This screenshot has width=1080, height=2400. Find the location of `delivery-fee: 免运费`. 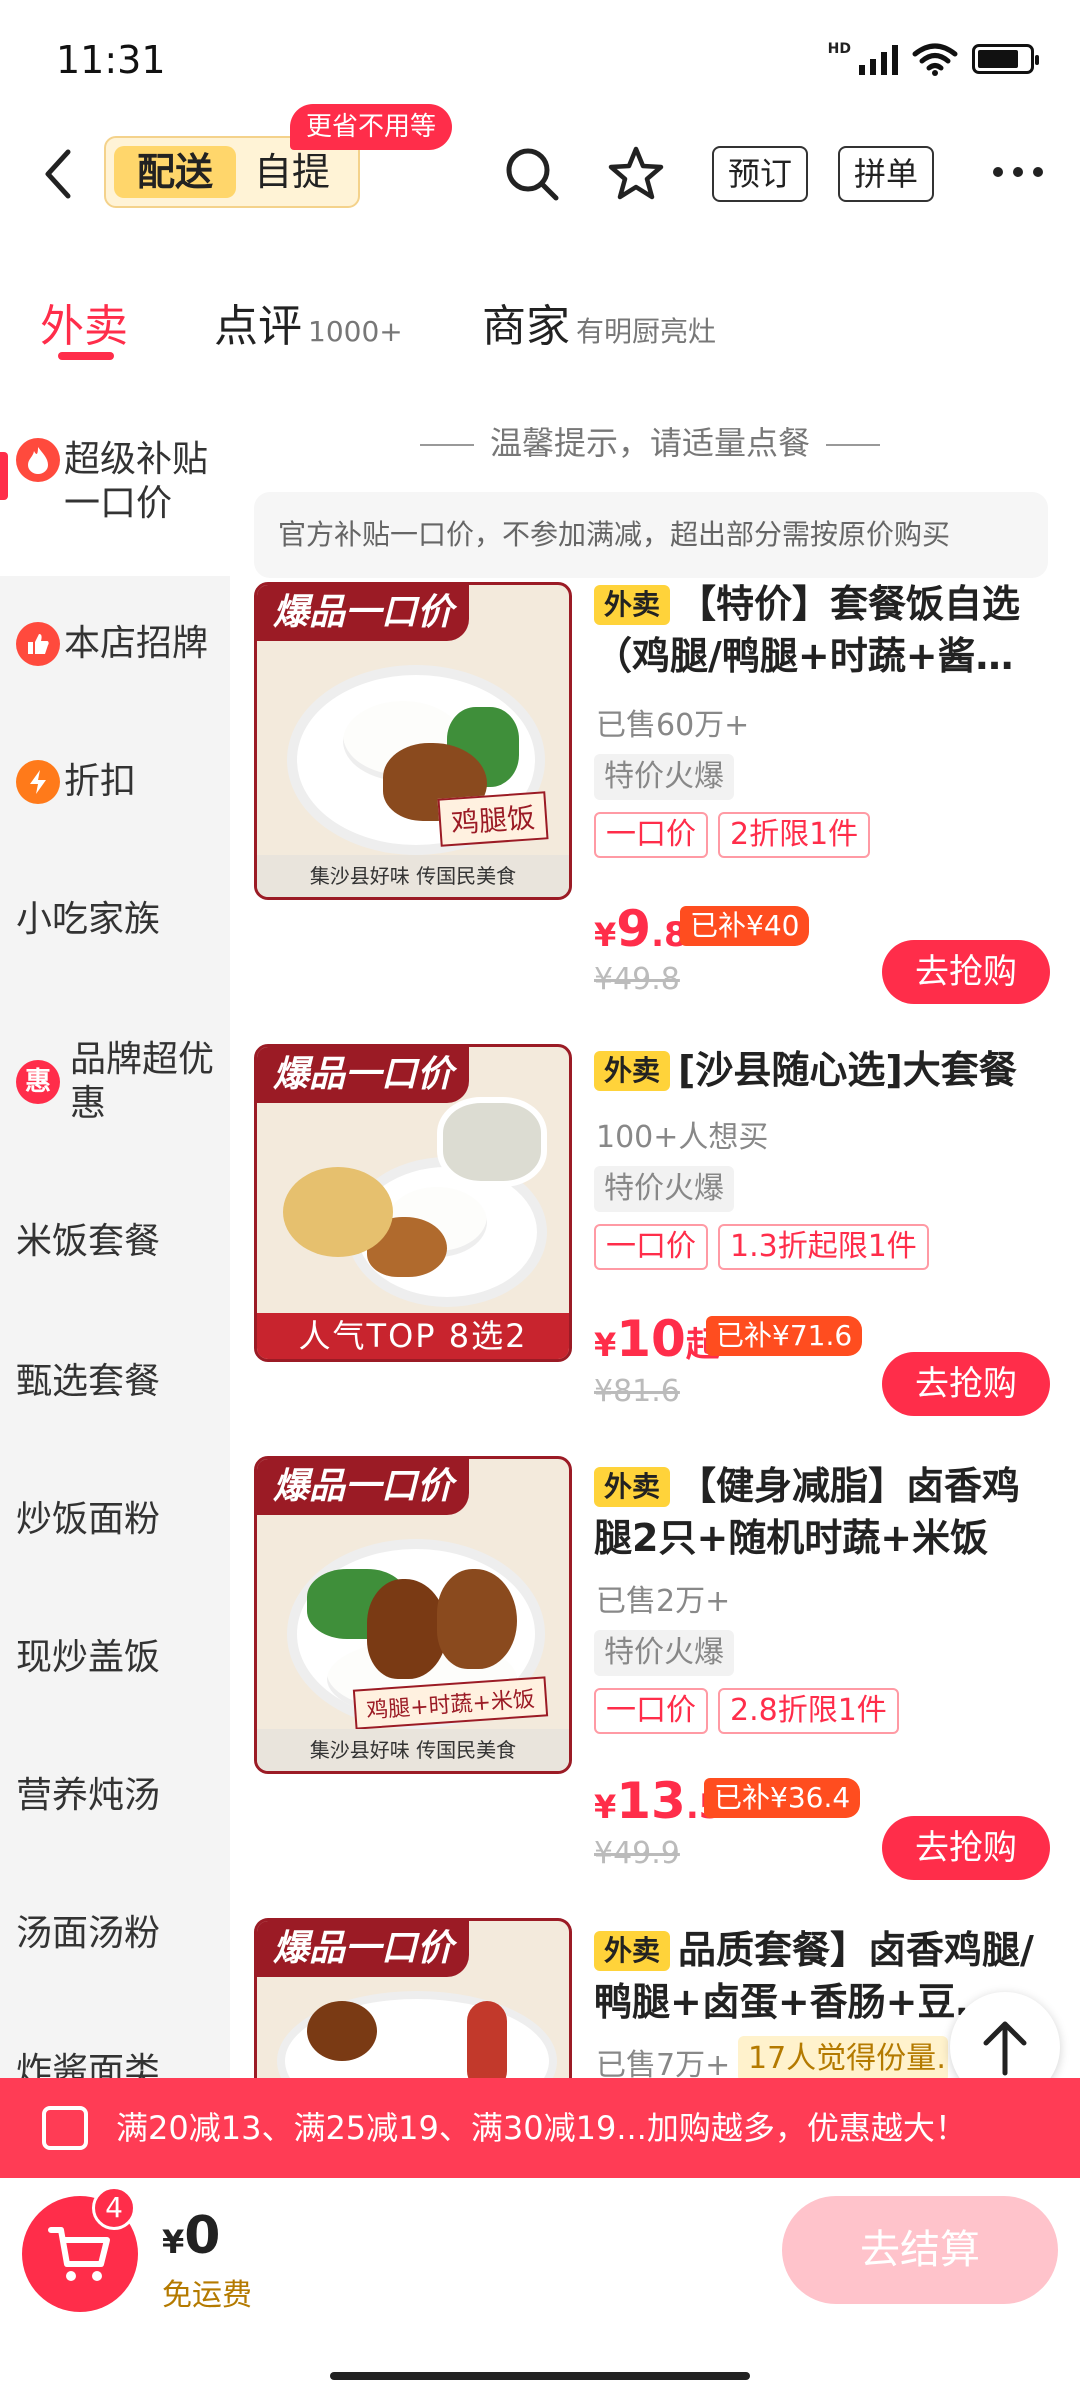

delivery-fee: 免运费 is located at coordinates (207, 2295).